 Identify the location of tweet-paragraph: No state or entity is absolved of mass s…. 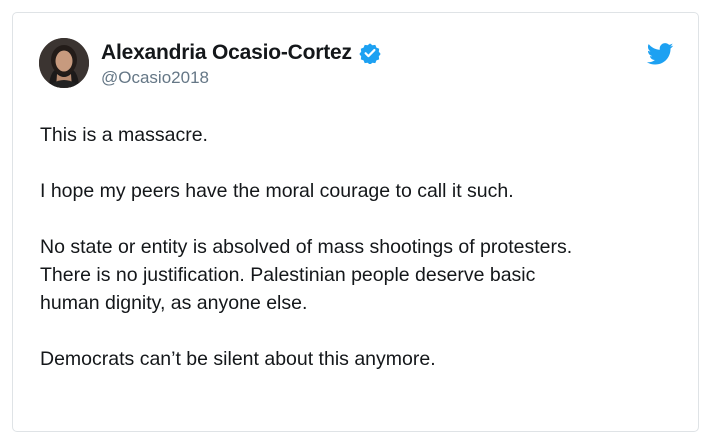
(306, 275).